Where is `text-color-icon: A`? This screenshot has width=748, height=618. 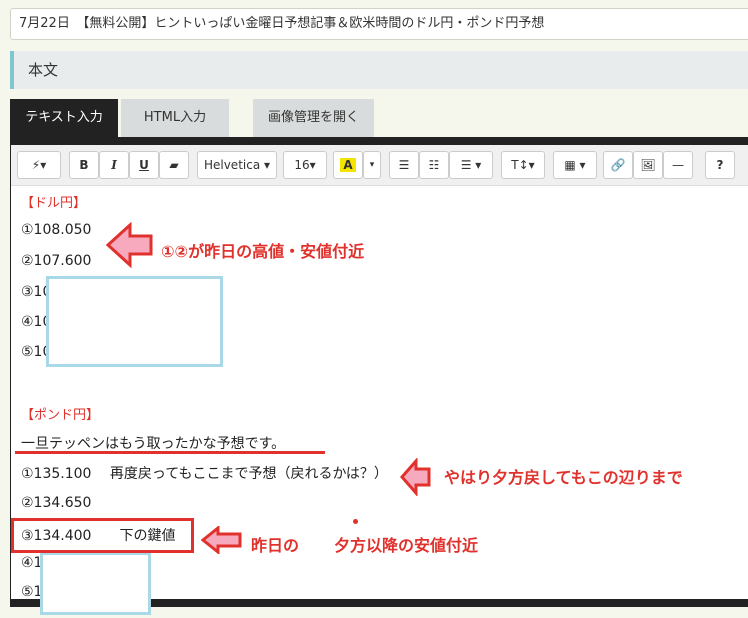
text-color-icon: A is located at coordinates (348, 165).